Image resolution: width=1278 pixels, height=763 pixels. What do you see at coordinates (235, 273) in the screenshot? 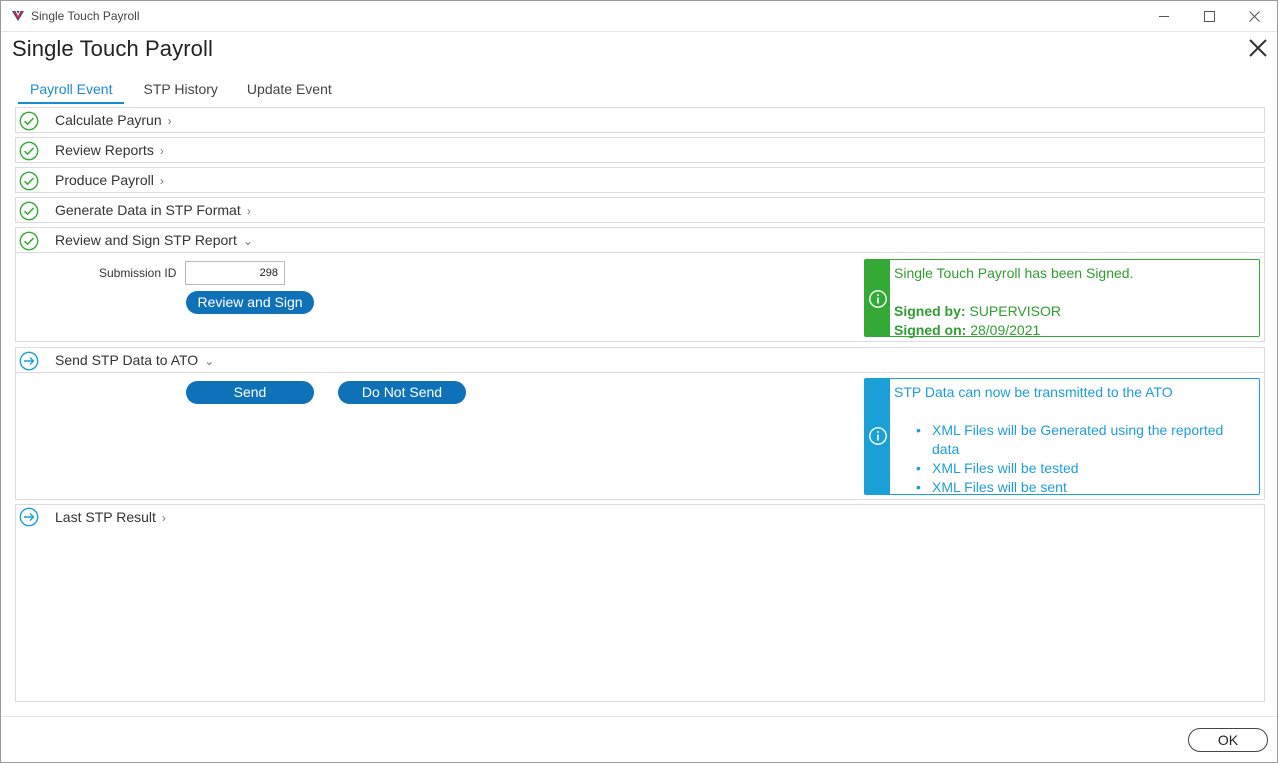
I see `submission-id-field: 298` at bounding box center [235, 273].